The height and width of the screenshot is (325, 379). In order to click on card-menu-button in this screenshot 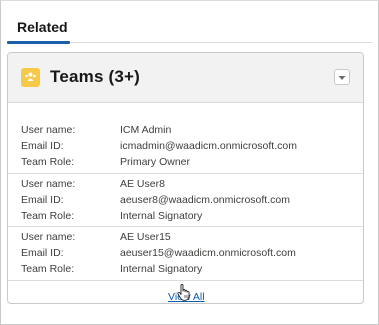, I will do `click(342, 77)`.